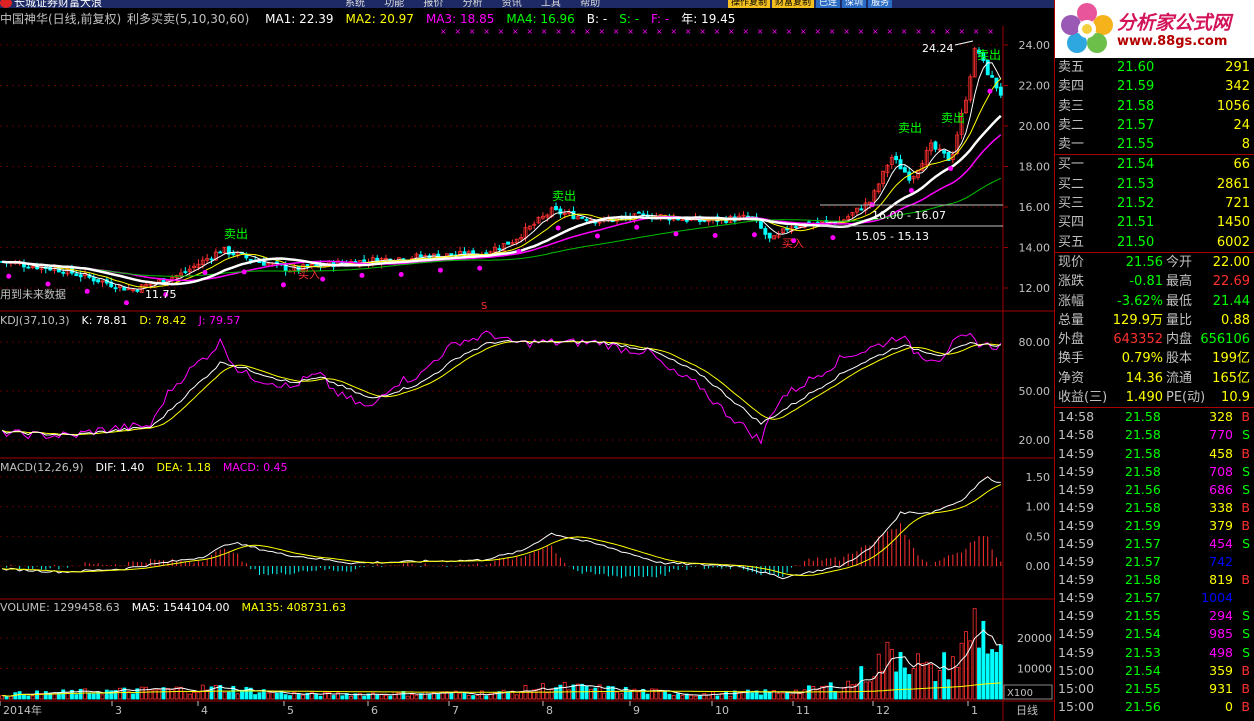 Image resolution: width=1254 pixels, height=721 pixels. I want to click on stat-row: 外盘 643352 内盘 656106, so click(1154, 339).